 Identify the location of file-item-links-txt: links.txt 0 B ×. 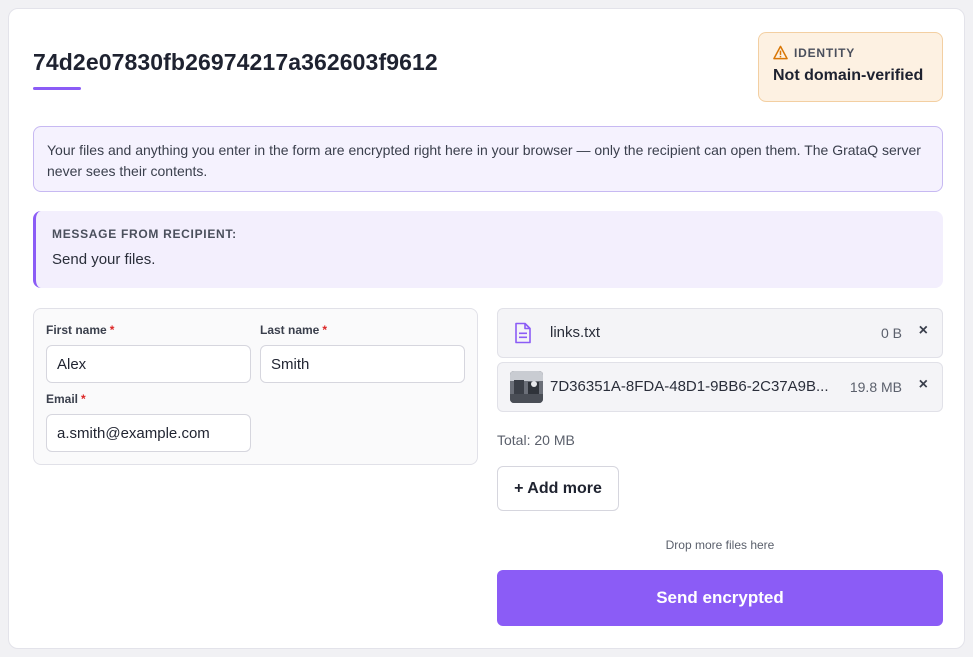
(720, 333).